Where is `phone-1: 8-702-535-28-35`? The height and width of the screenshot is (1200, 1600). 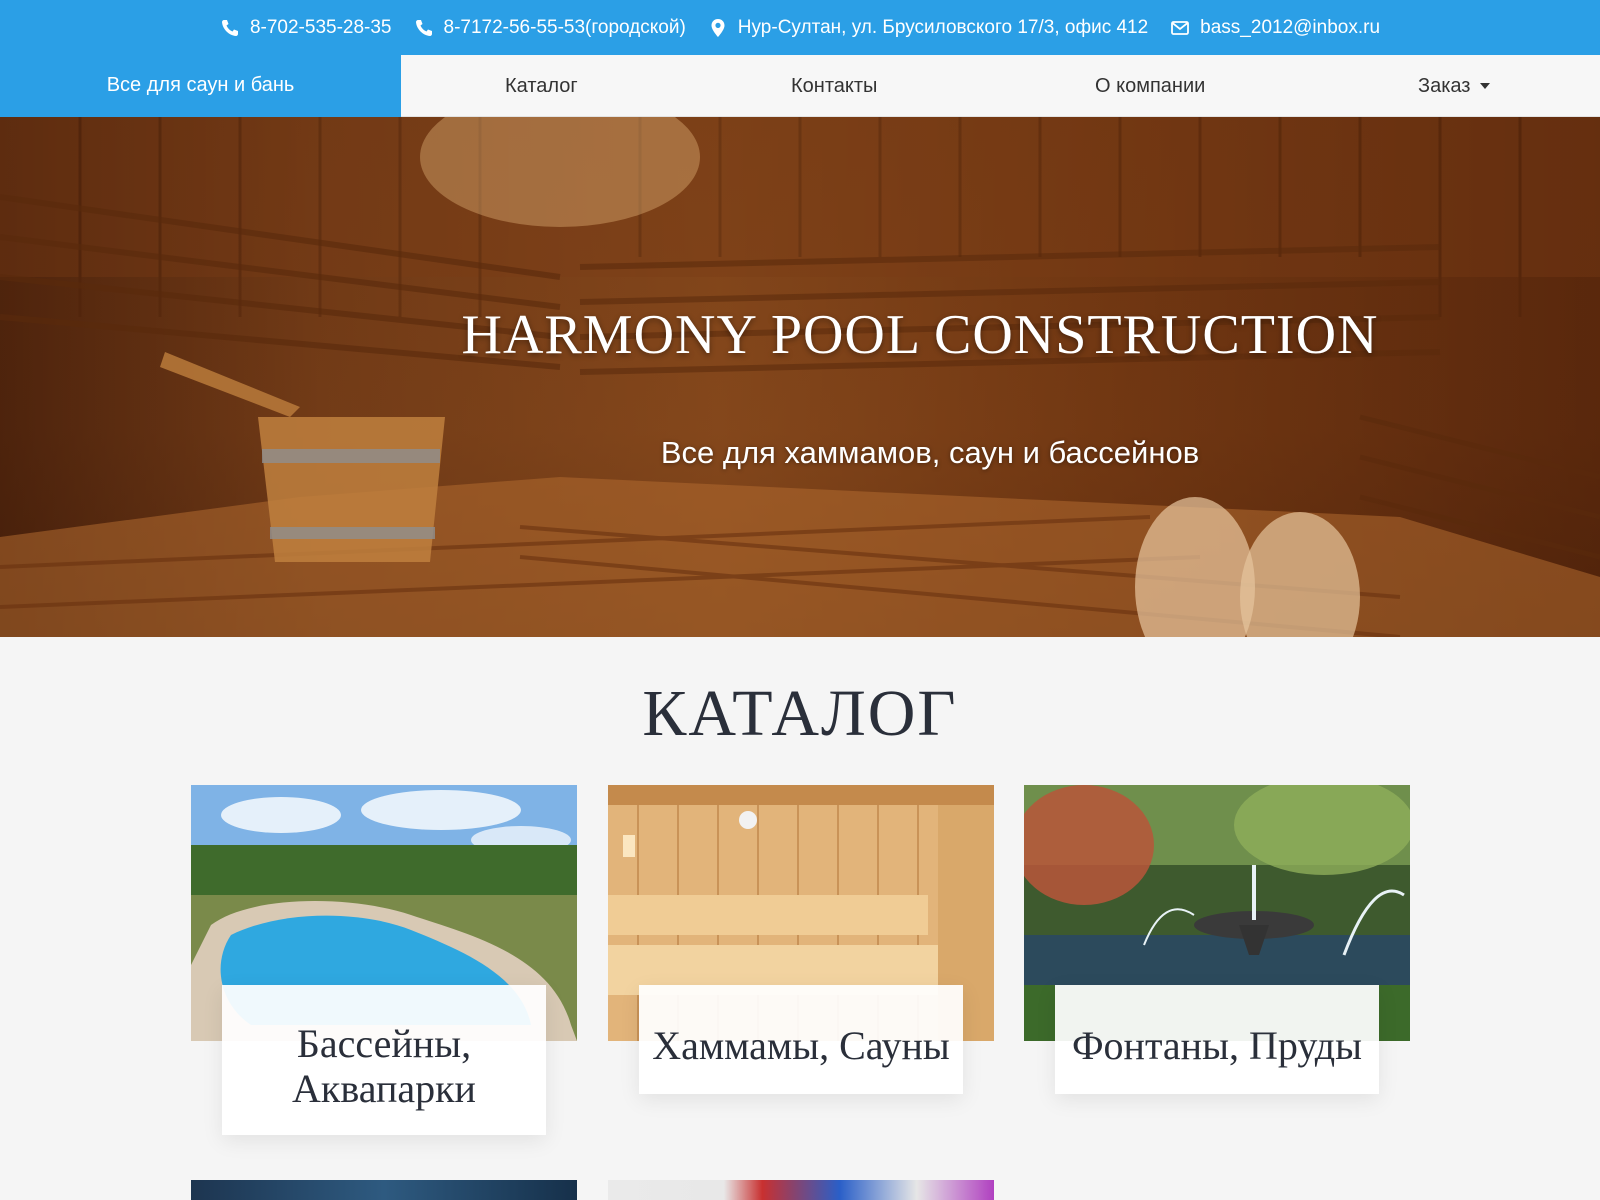
phone-1: 8-702-535-28-35 is located at coordinates (306, 28).